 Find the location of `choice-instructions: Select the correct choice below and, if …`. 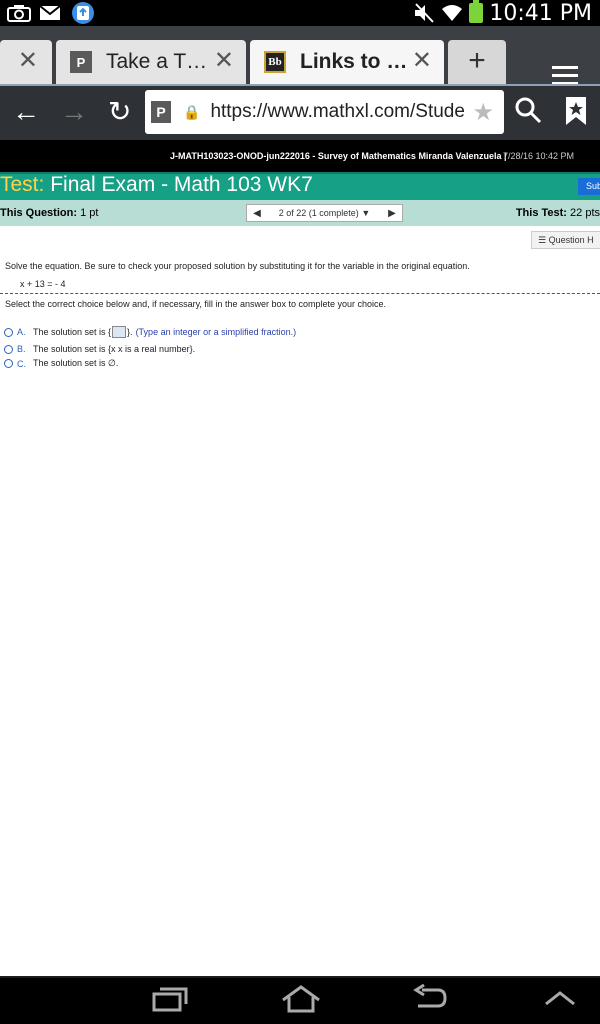

choice-instructions: Select the correct choice below and, if … is located at coordinates (196, 304).